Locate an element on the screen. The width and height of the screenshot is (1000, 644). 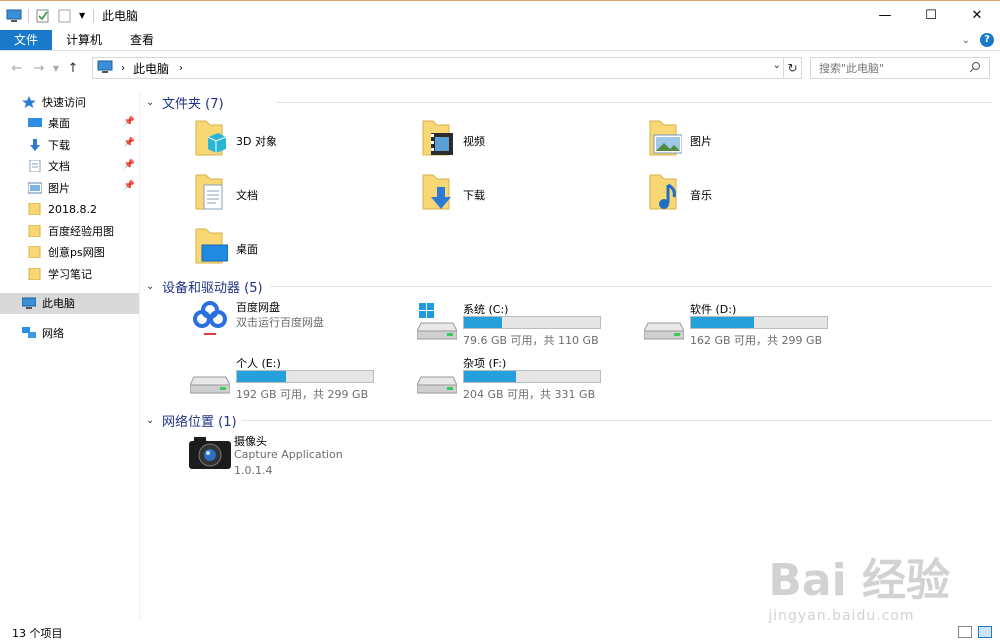
drive-item: 系统 (C:) 79.6 GB 可用，共 110 GB is located at coordinates (516, 325).